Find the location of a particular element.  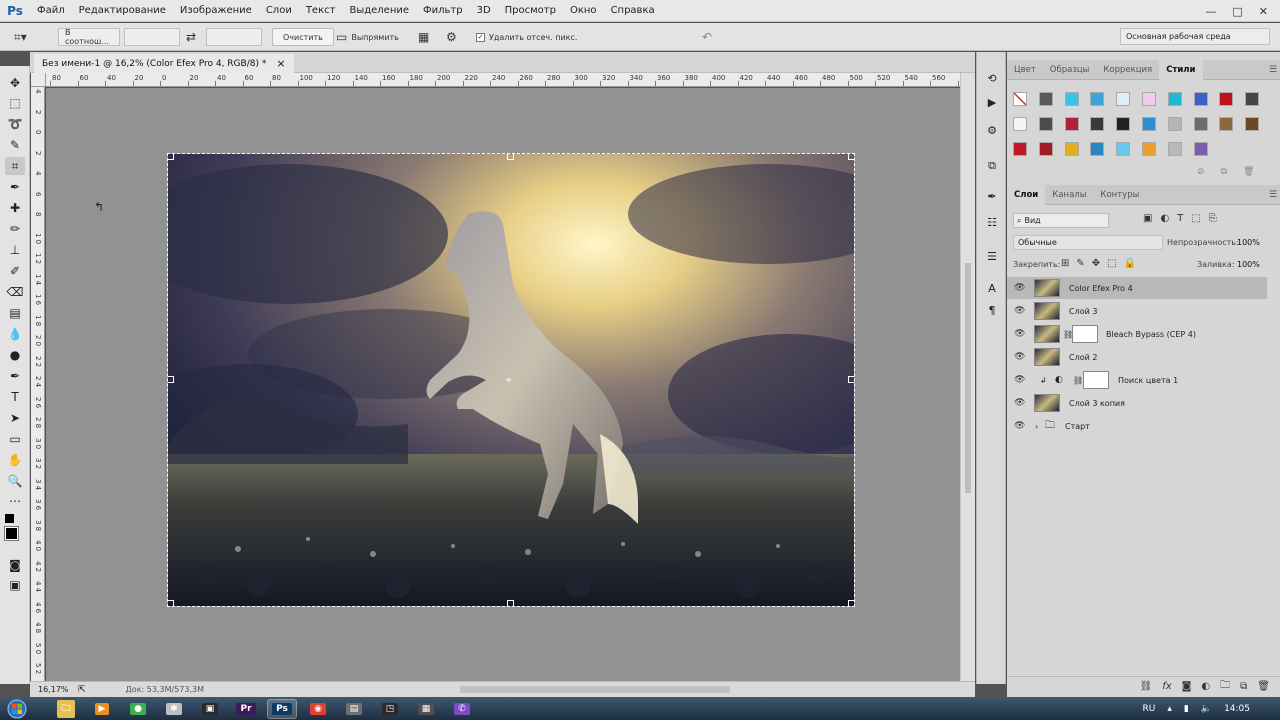

gradient-tool-icon: ▤ is located at coordinates (15, 313).